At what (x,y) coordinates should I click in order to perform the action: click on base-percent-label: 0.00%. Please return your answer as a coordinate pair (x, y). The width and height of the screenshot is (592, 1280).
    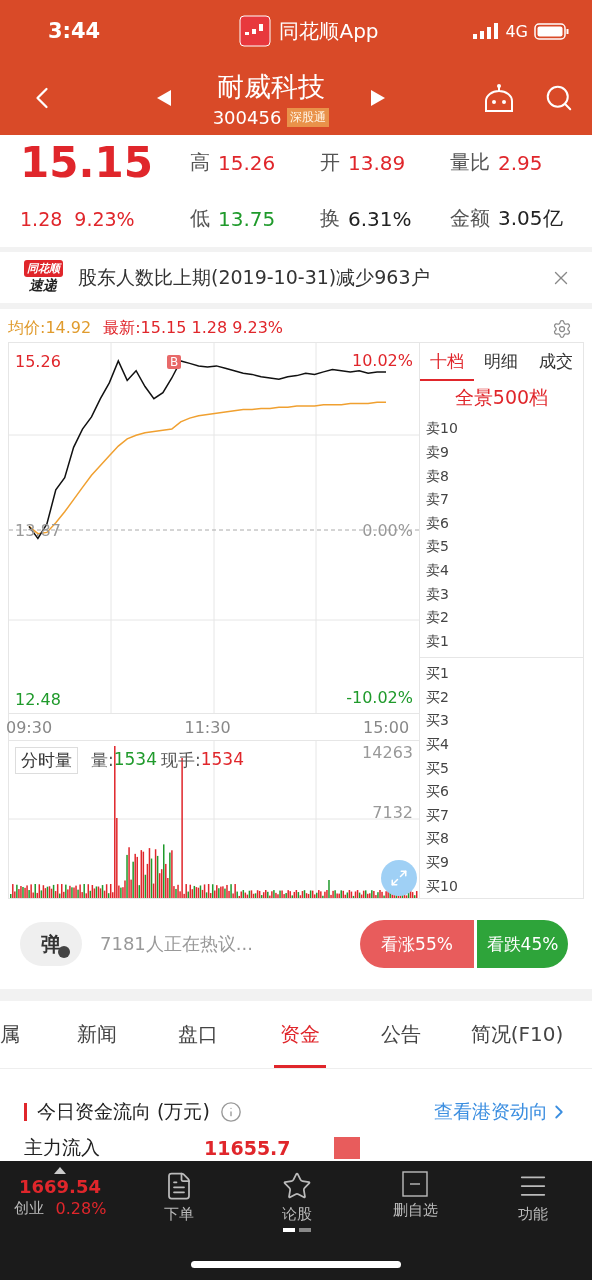
    Looking at the image, I should click on (387, 530).